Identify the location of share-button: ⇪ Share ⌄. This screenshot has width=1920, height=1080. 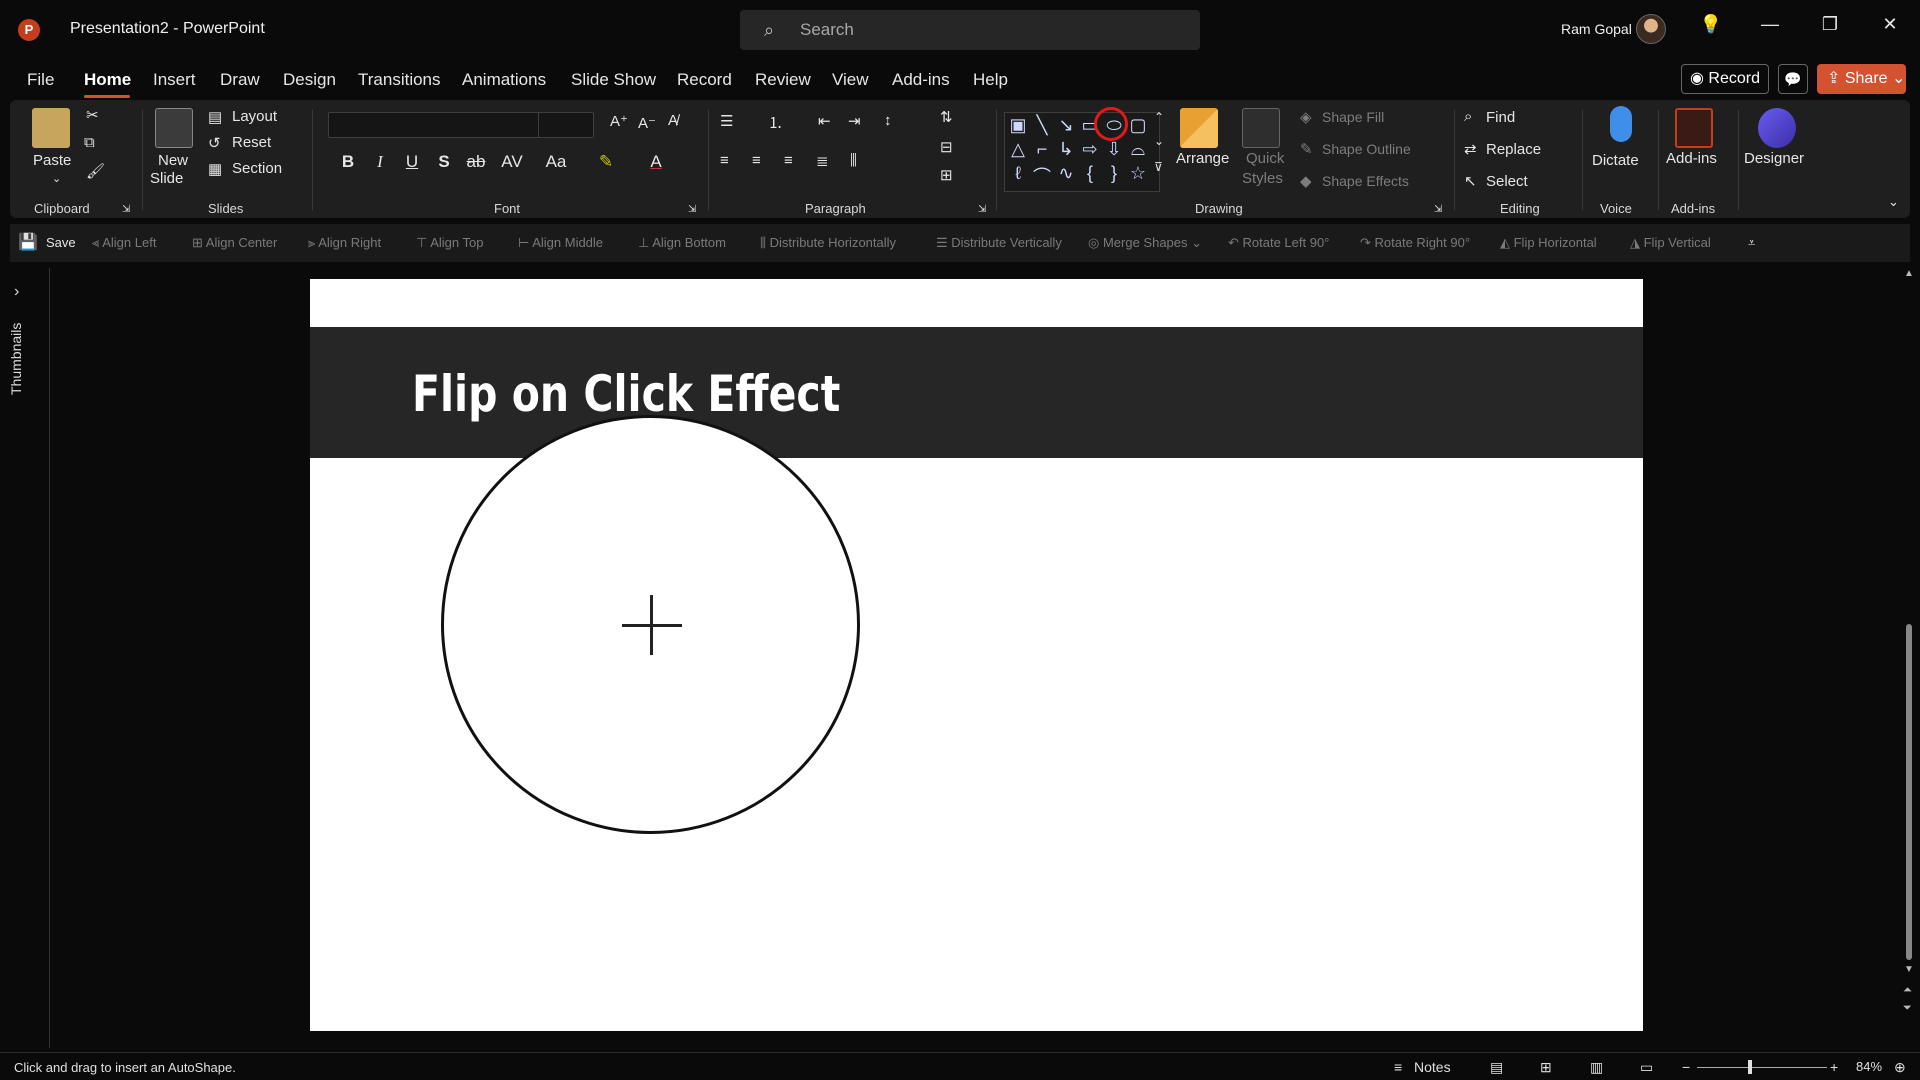
(1861, 79).